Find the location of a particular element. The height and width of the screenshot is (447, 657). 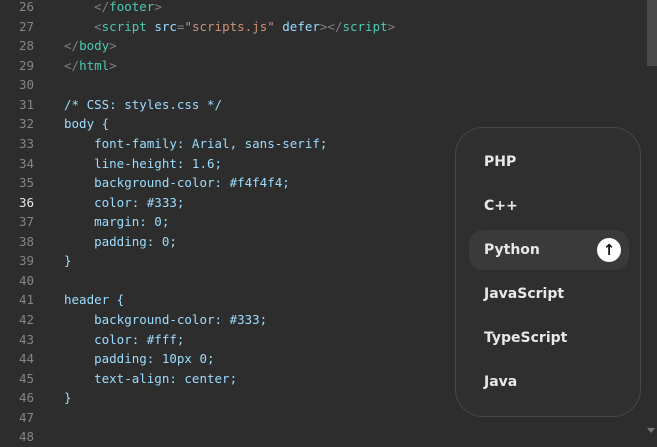

code-token: body { is located at coordinates (87, 124).